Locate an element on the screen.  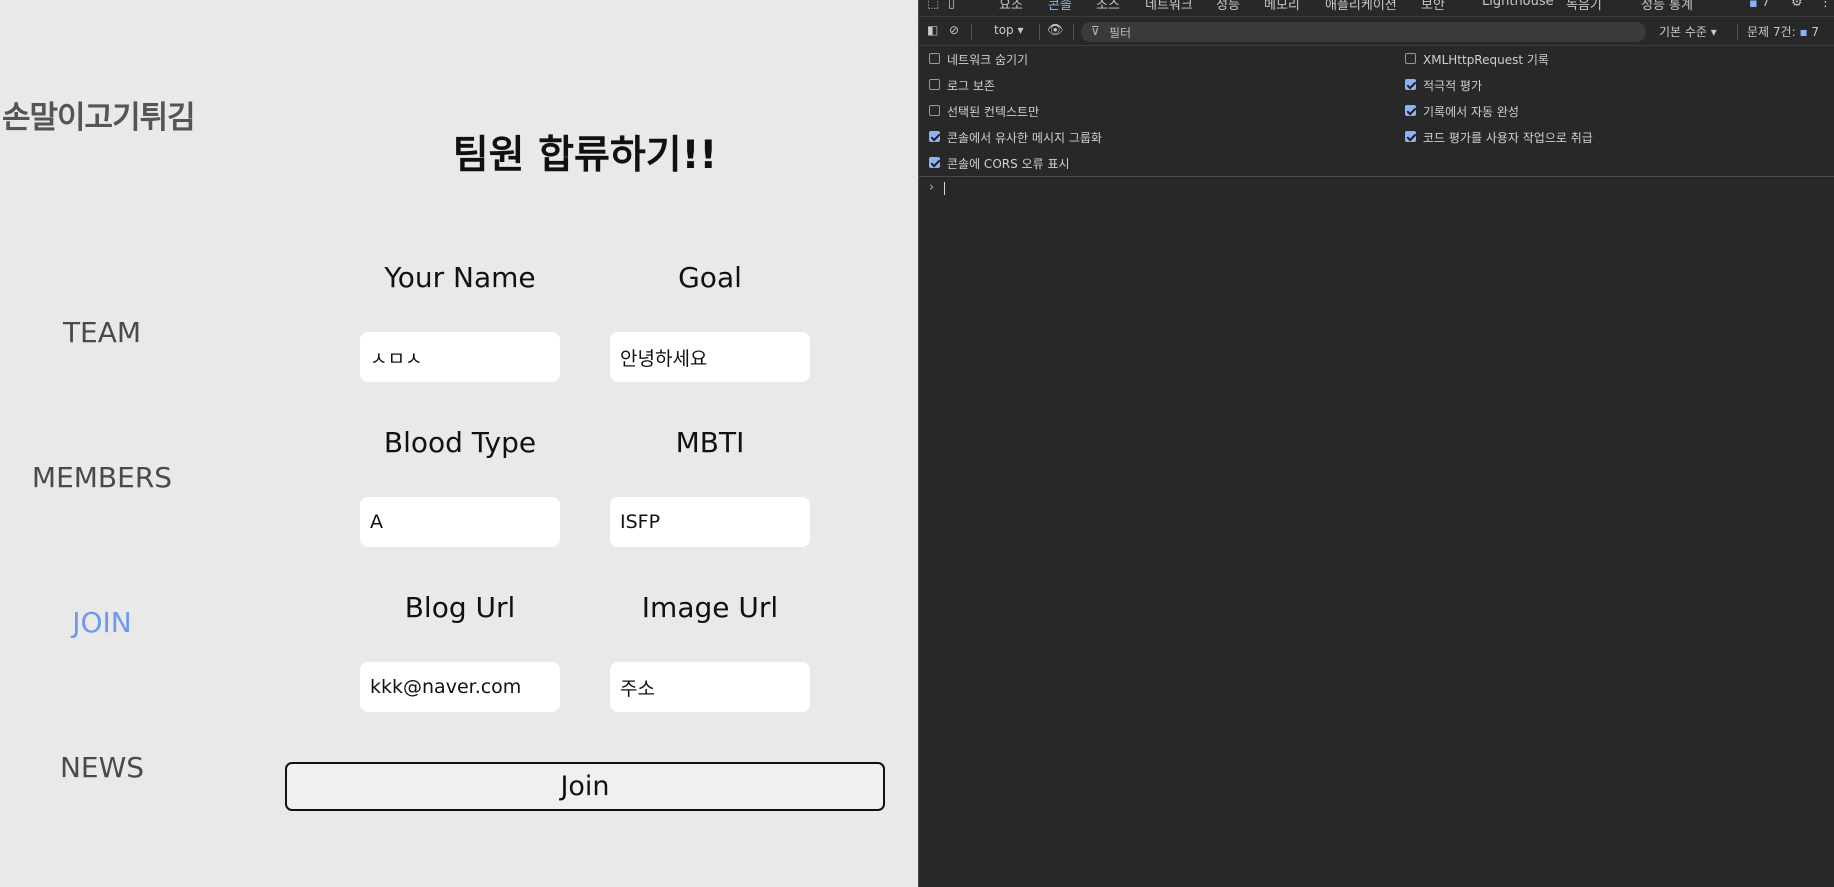
tab-security: 보안 is located at coordinates (1433, 6).